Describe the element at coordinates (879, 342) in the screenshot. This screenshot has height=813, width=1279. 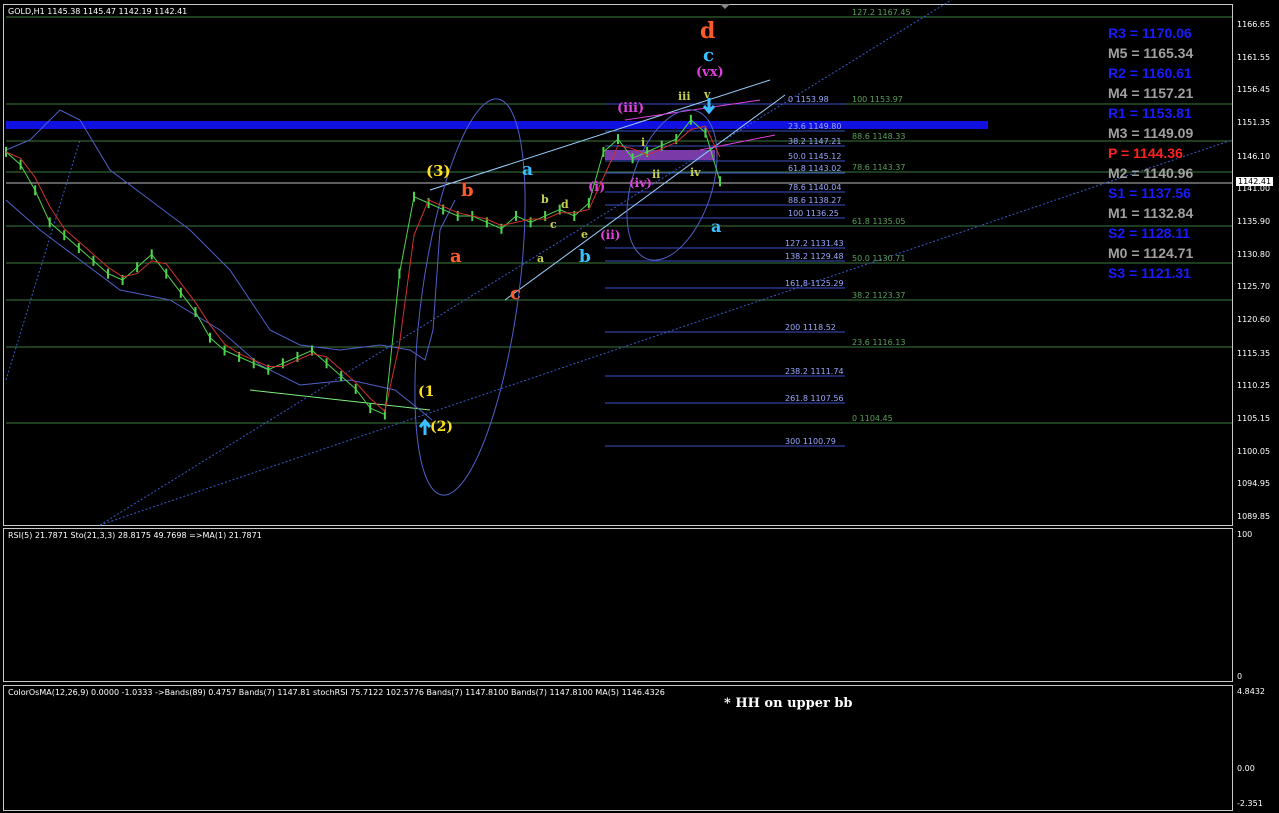
I see `fib-green-label-7: 23.6 1116.13` at that location.